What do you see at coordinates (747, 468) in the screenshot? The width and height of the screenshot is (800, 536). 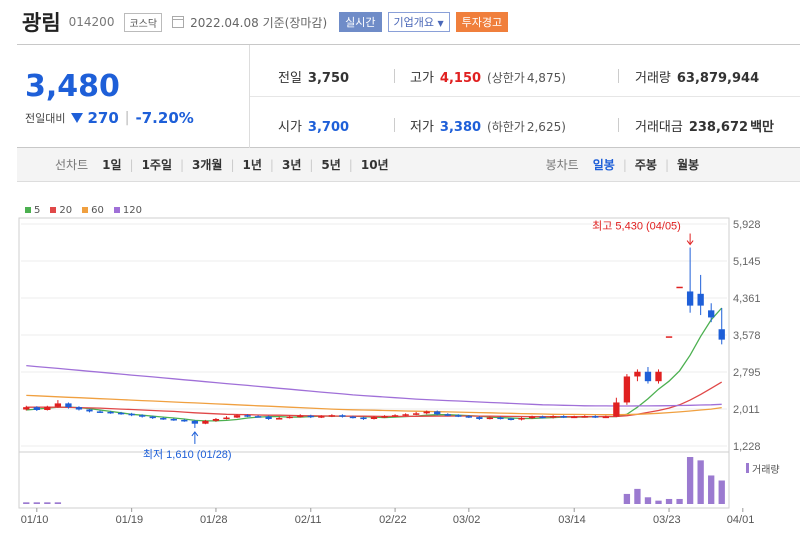 I see `volume-legend-swatch` at bounding box center [747, 468].